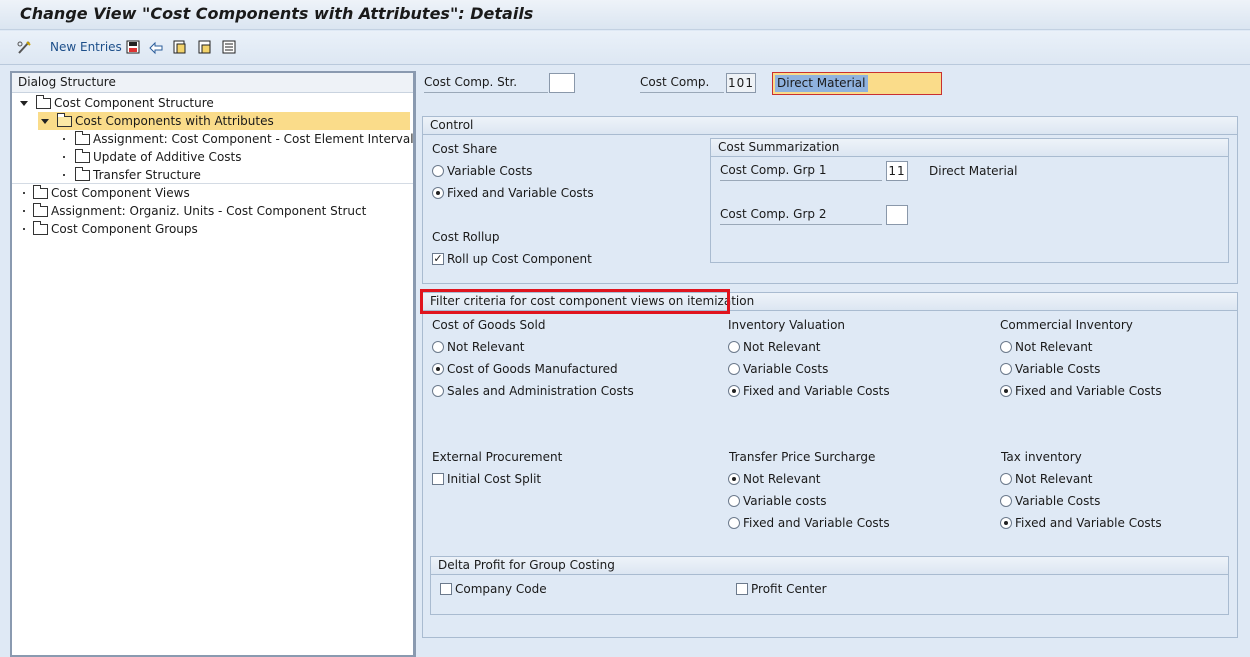  I want to click on company-code-checkbox: Company Code, so click(493, 589).